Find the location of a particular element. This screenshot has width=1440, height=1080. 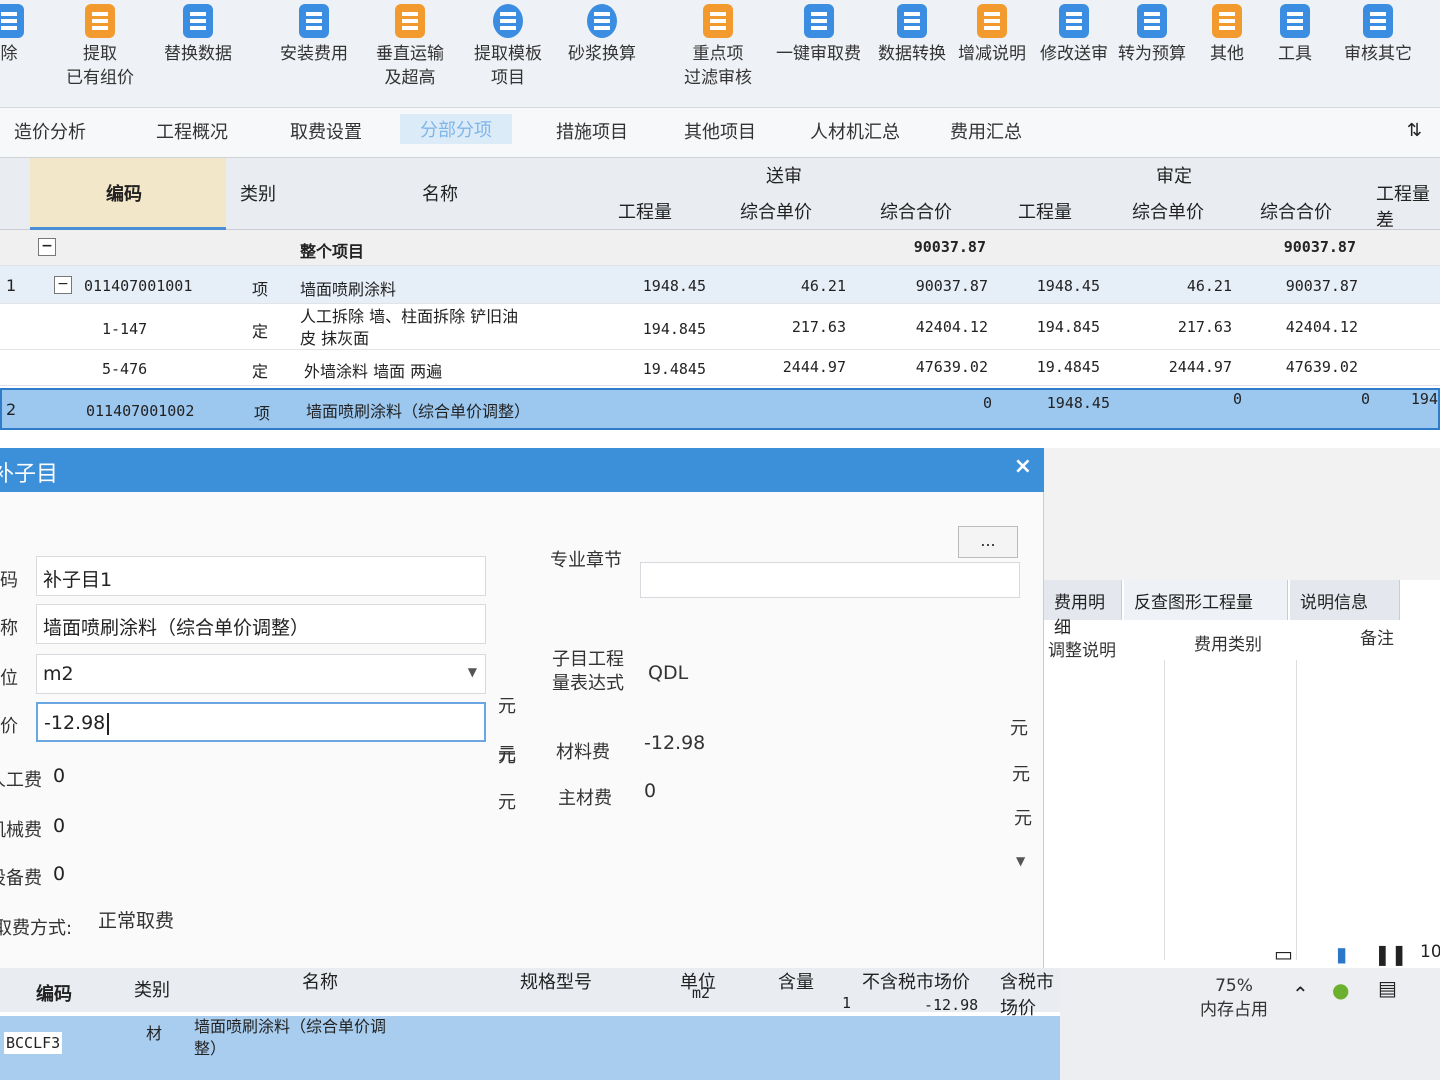

material-field: -12.98 is located at coordinates (674, 743).